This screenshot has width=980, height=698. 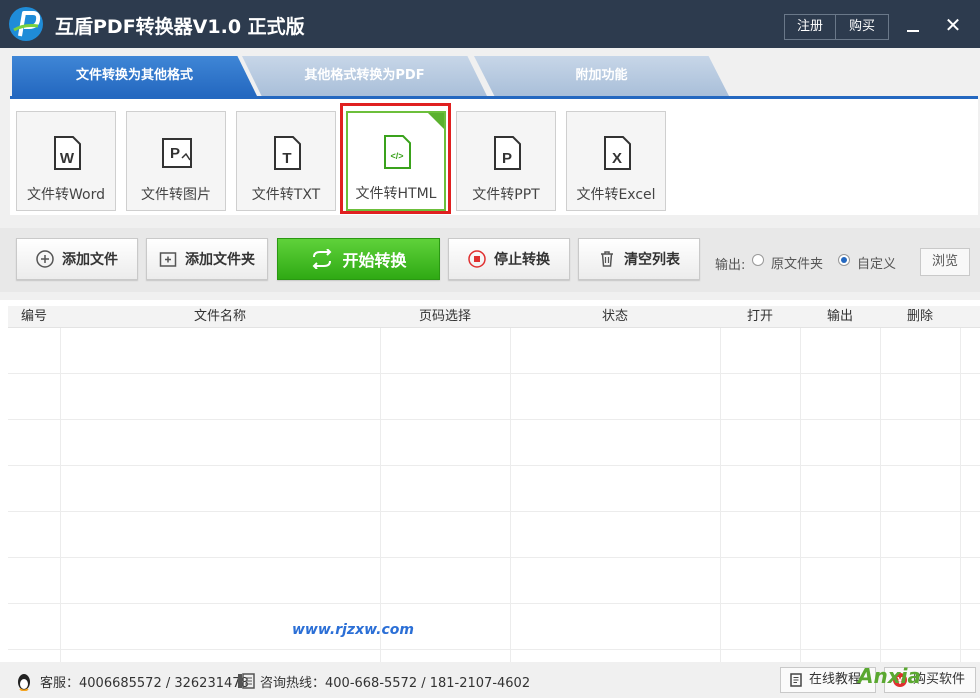 I want to click on word-file-icon: W, so click(x=67, y=153).